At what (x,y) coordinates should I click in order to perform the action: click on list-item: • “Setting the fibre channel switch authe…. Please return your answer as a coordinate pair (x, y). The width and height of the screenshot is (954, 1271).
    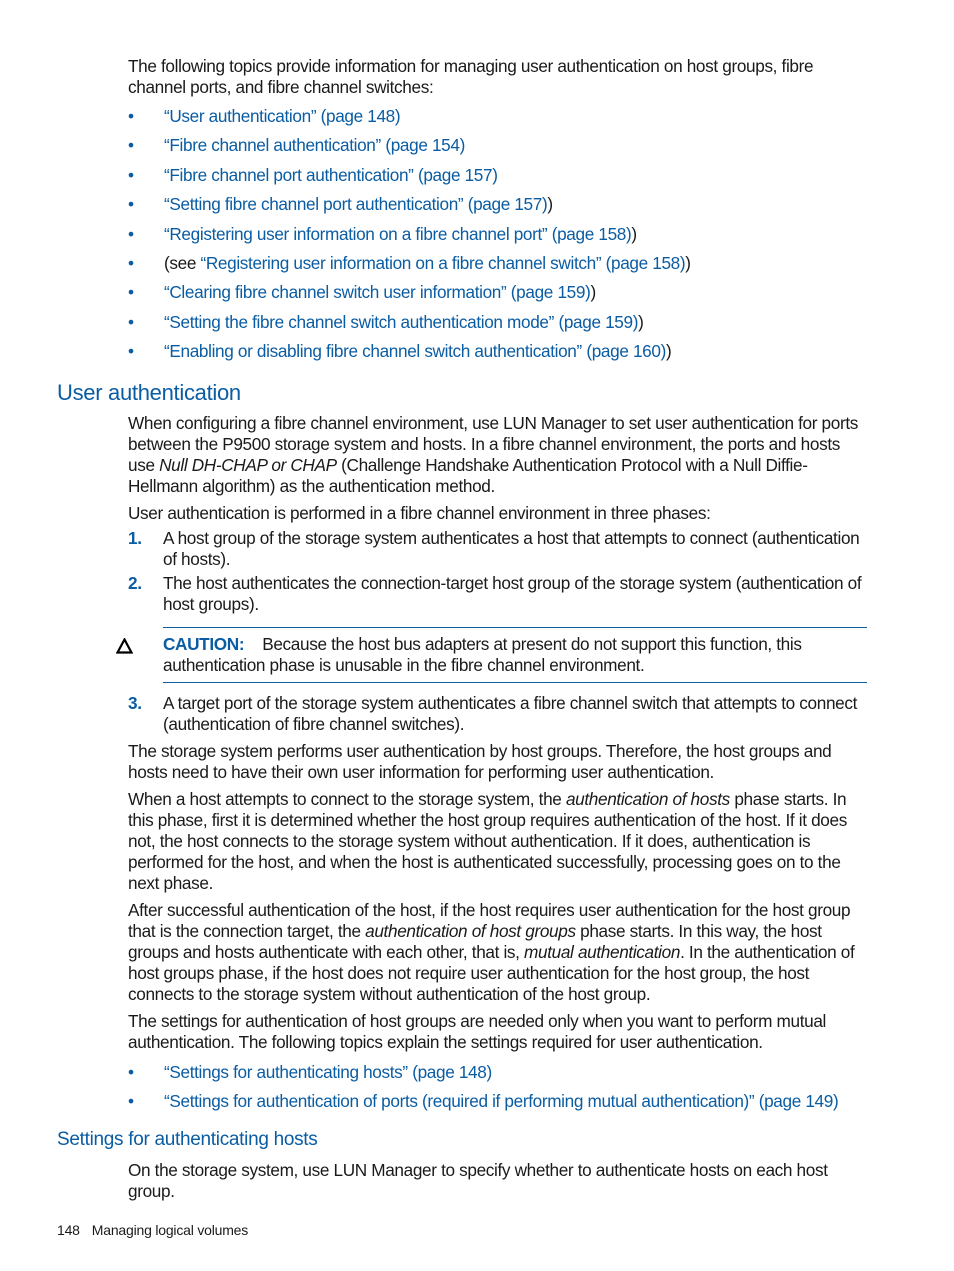
    Looking at the image, I should click on (409, 326).